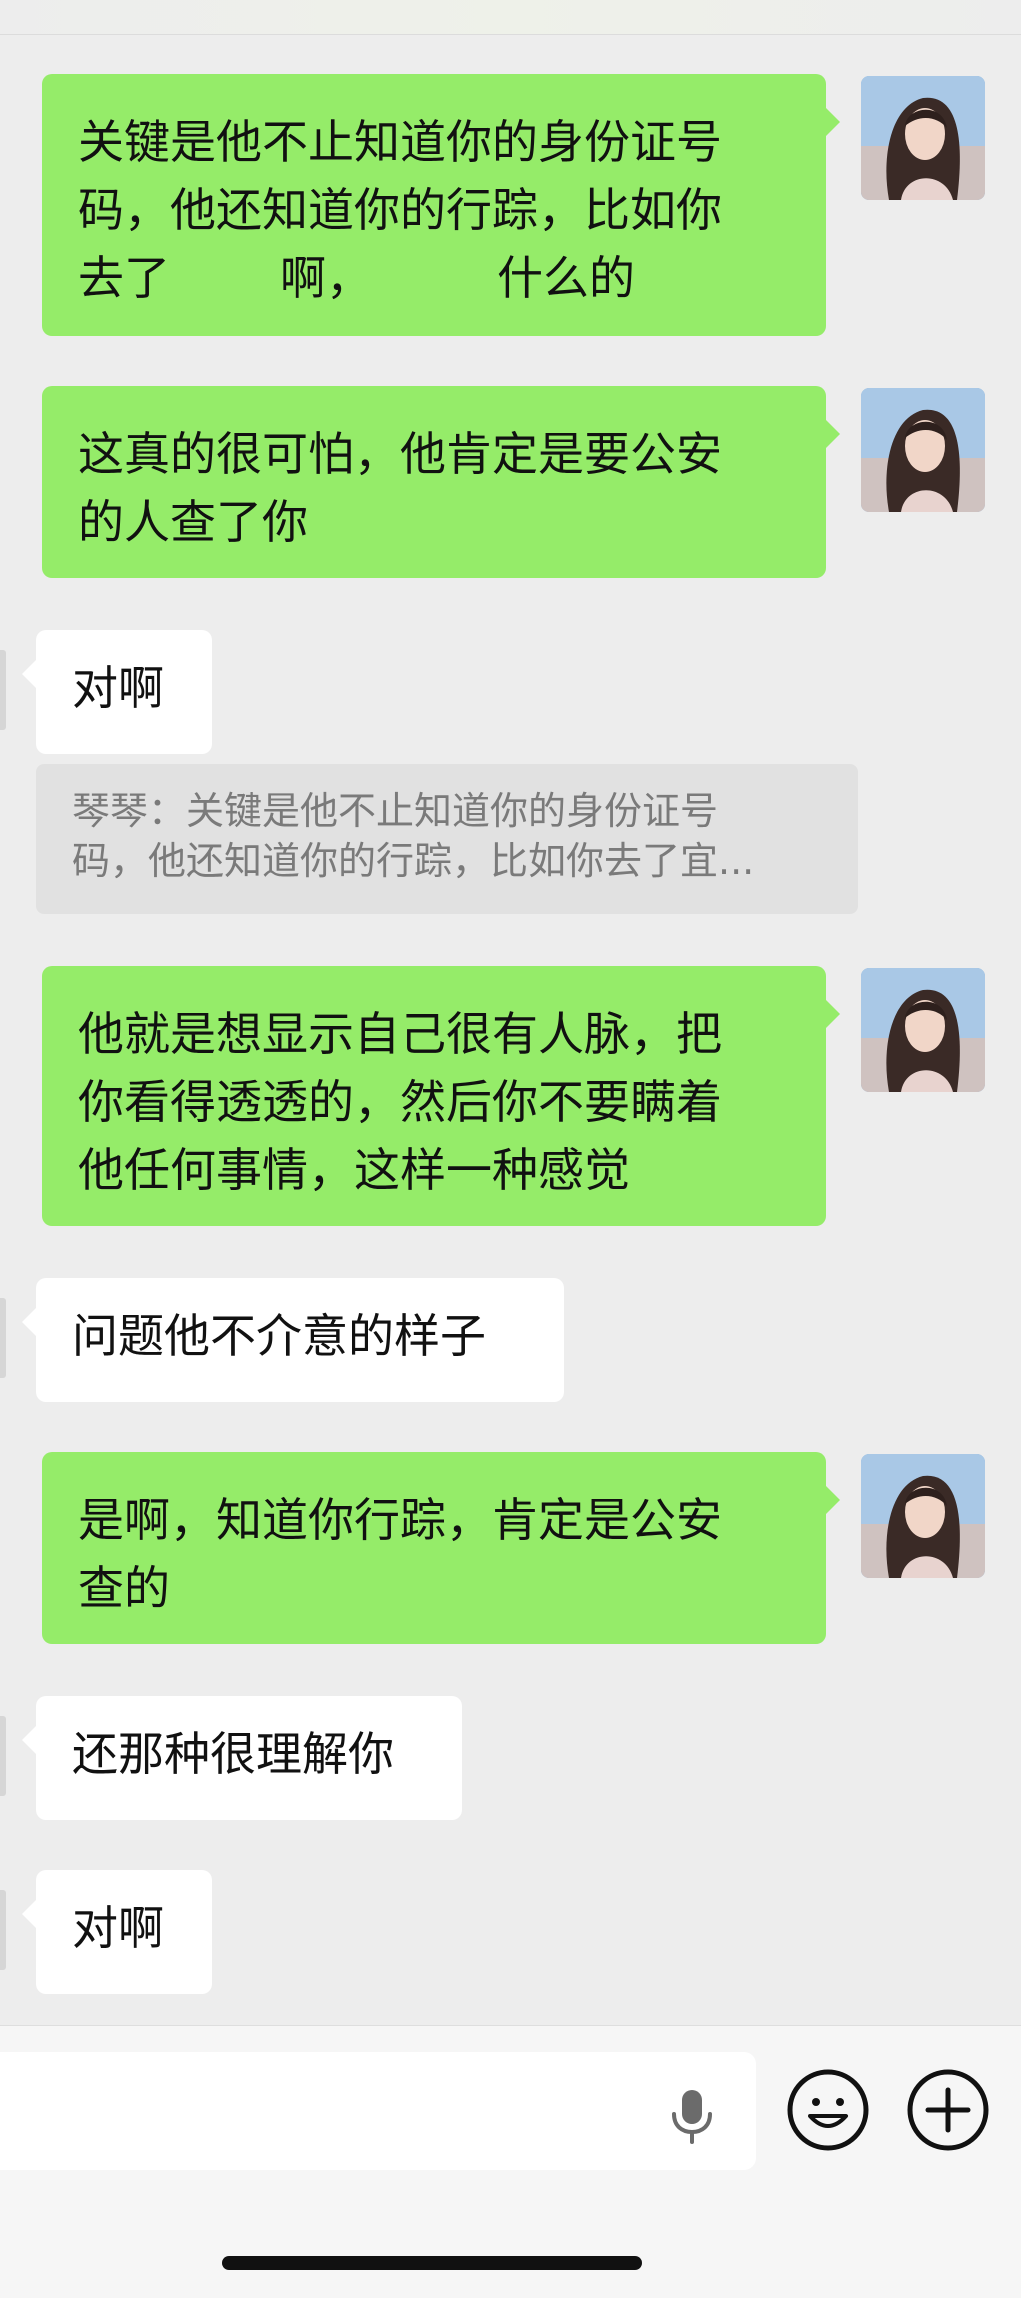  Describe the element at coordinates (441, 482) in the screenshot. I see `message-bubble-outgoing: 这真的很可怕，他肯定是要公安 的人查了你` at that location.